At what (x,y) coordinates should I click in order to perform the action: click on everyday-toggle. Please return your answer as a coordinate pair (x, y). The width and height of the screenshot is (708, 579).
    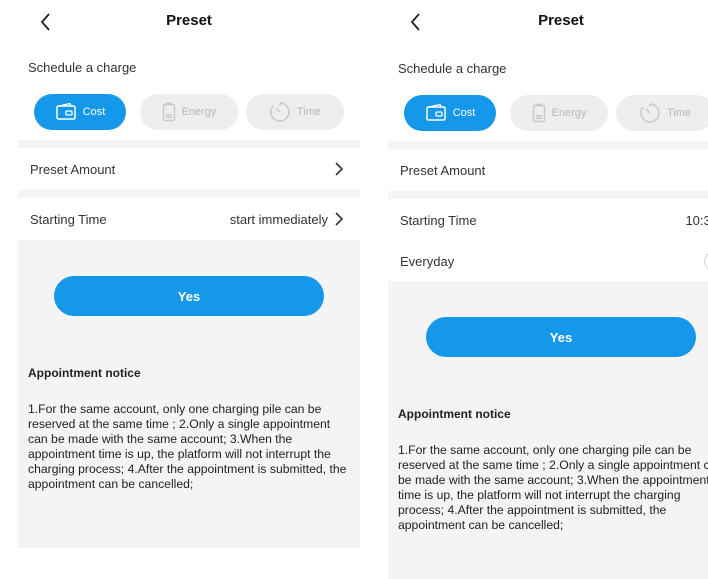
    Looking at the image, I should click on (706, 261).